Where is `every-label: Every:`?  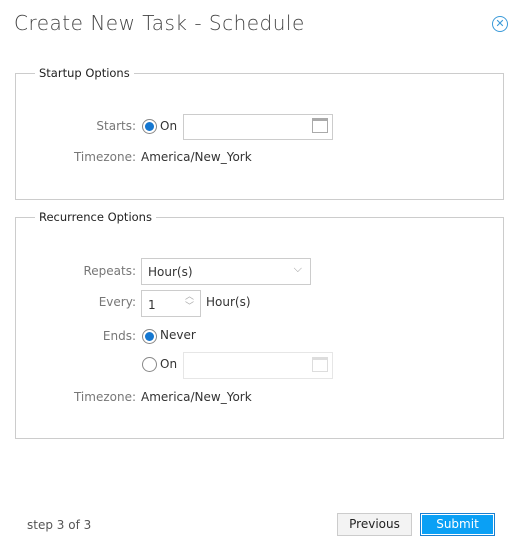 every-label: Every: is located at coordinates (117, 302).